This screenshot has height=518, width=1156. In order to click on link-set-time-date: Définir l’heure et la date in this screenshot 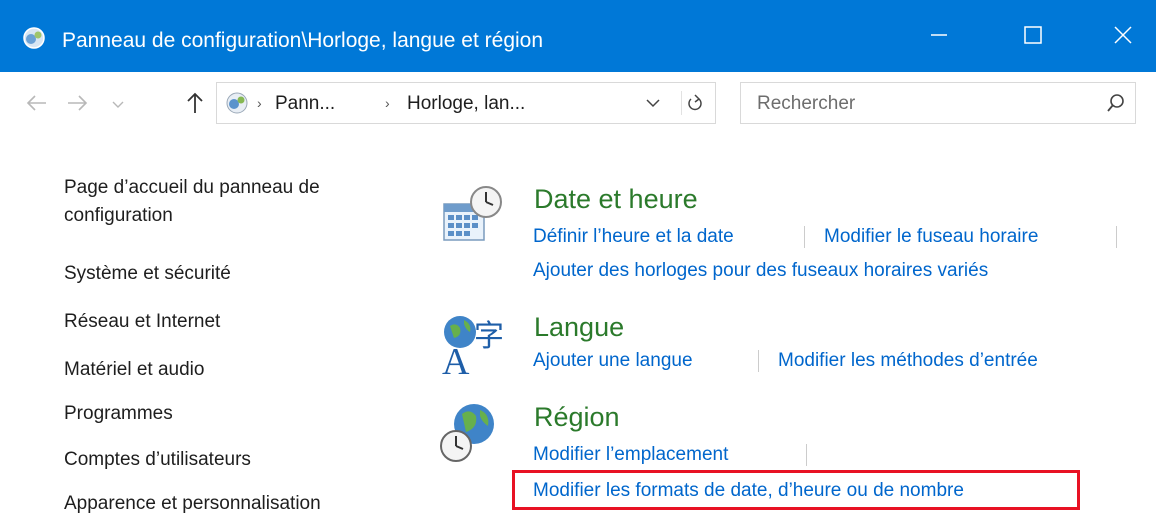, I will do `click(633, 237)`.